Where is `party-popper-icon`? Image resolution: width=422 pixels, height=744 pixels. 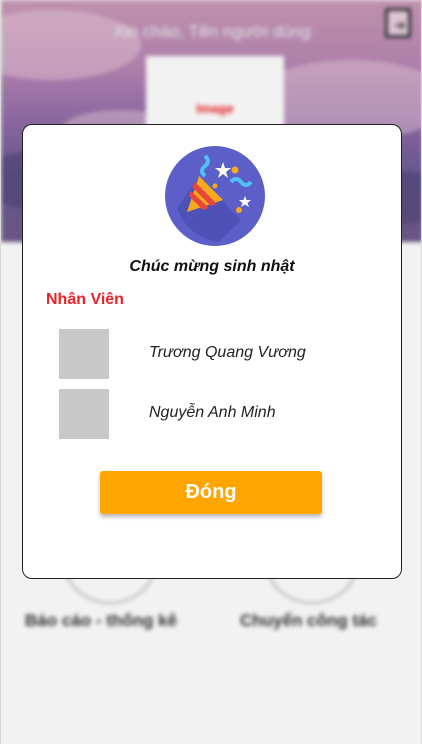
party-popper-icon is located at coordinates (215, 196).